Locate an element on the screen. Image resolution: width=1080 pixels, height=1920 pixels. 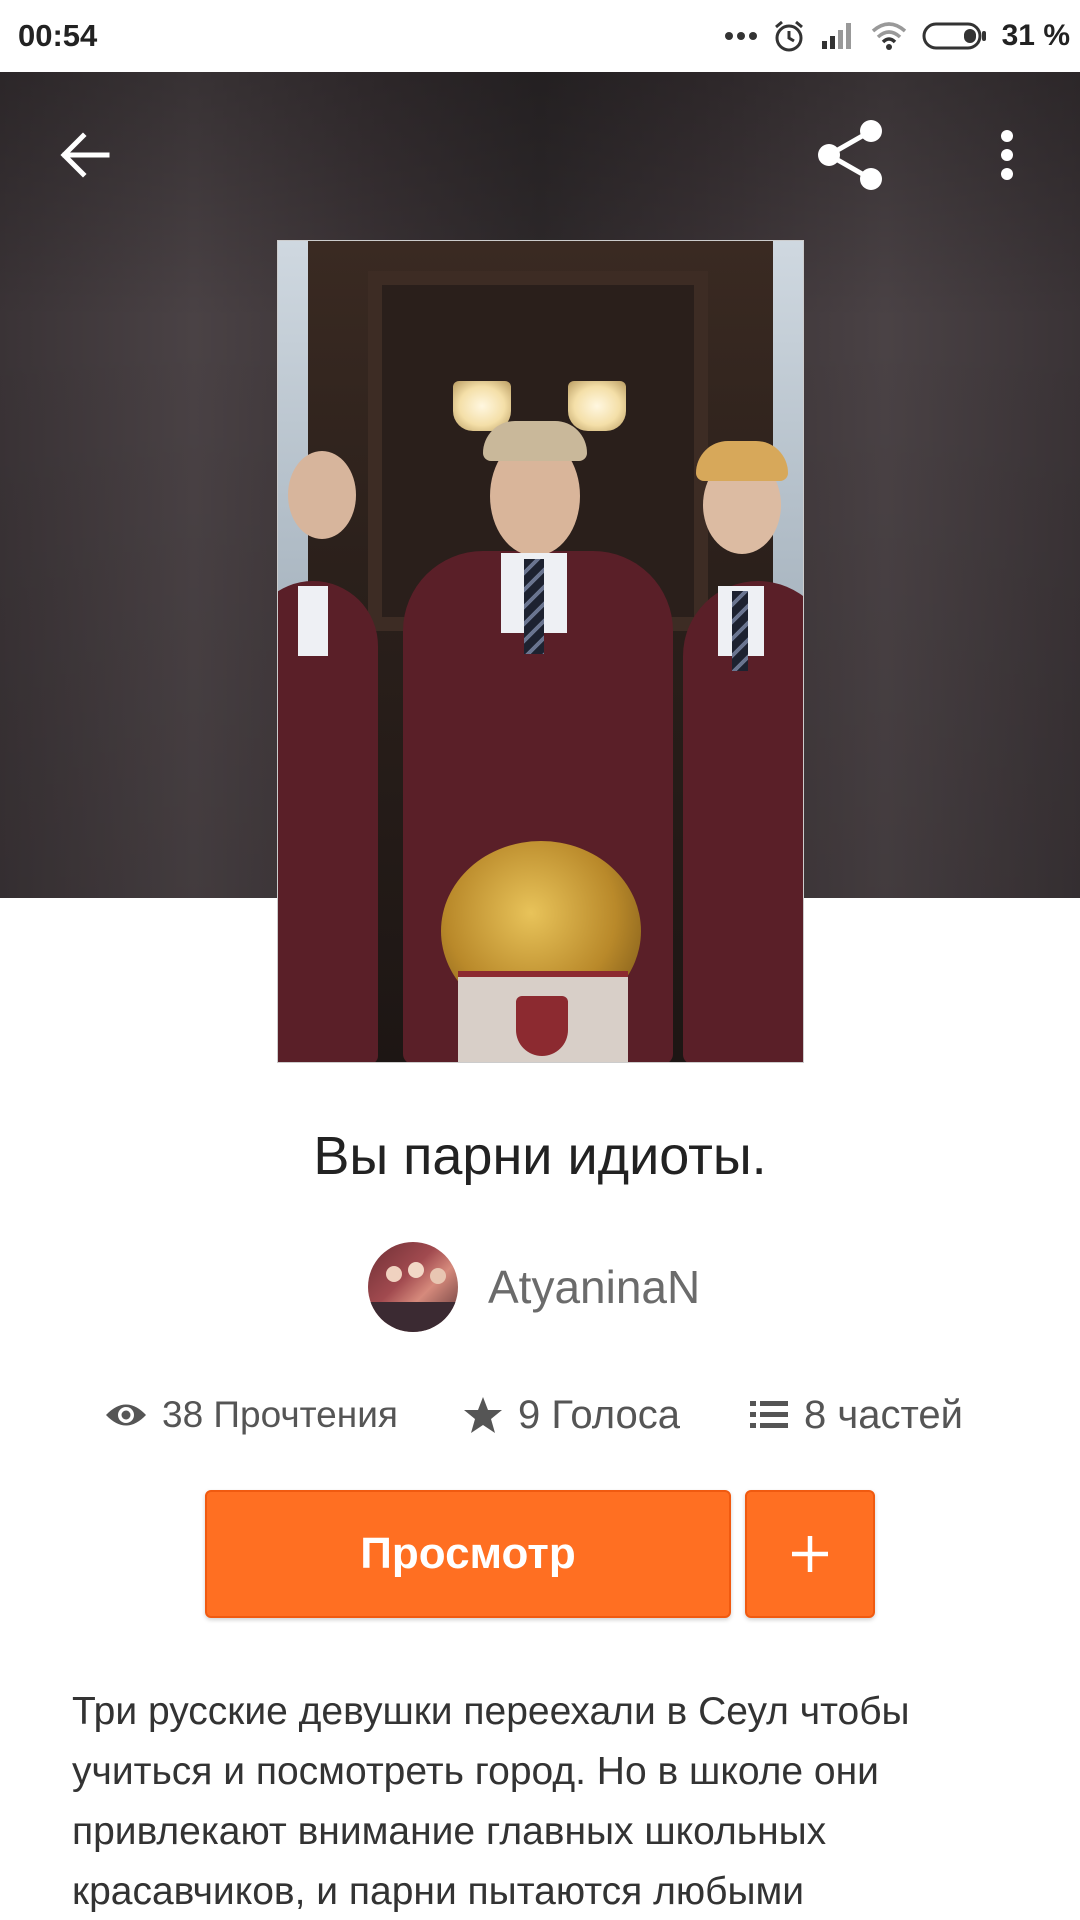
eye-icon is located at coordinates (126, 1415).